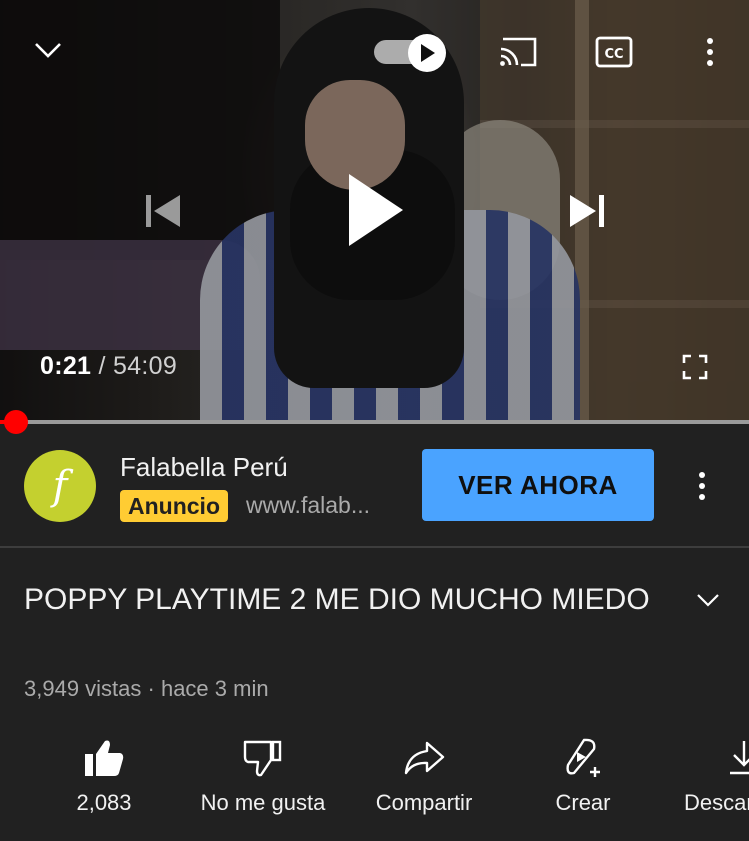 The image size is (749, 841). I want to click on advertiser-logo-letter: f, so click(60, 486).